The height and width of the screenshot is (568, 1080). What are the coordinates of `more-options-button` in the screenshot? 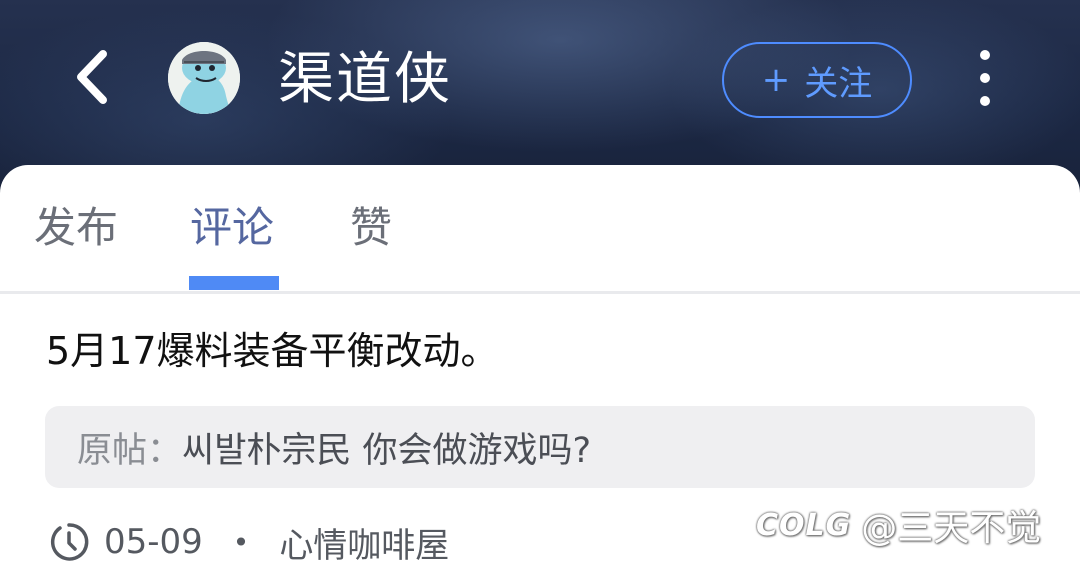 It's located at (985, 78).